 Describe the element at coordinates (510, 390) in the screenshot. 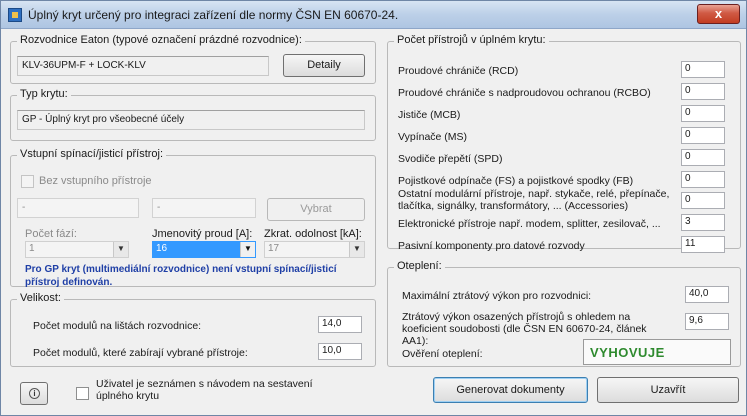

I see `generate-documents-button: Generovat dokumenty` at that location.